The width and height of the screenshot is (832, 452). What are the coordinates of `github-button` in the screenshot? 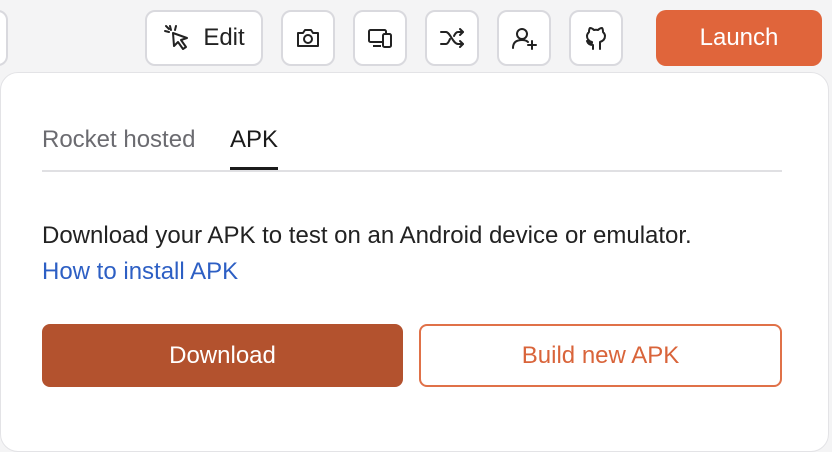 It's located at (596, 38).